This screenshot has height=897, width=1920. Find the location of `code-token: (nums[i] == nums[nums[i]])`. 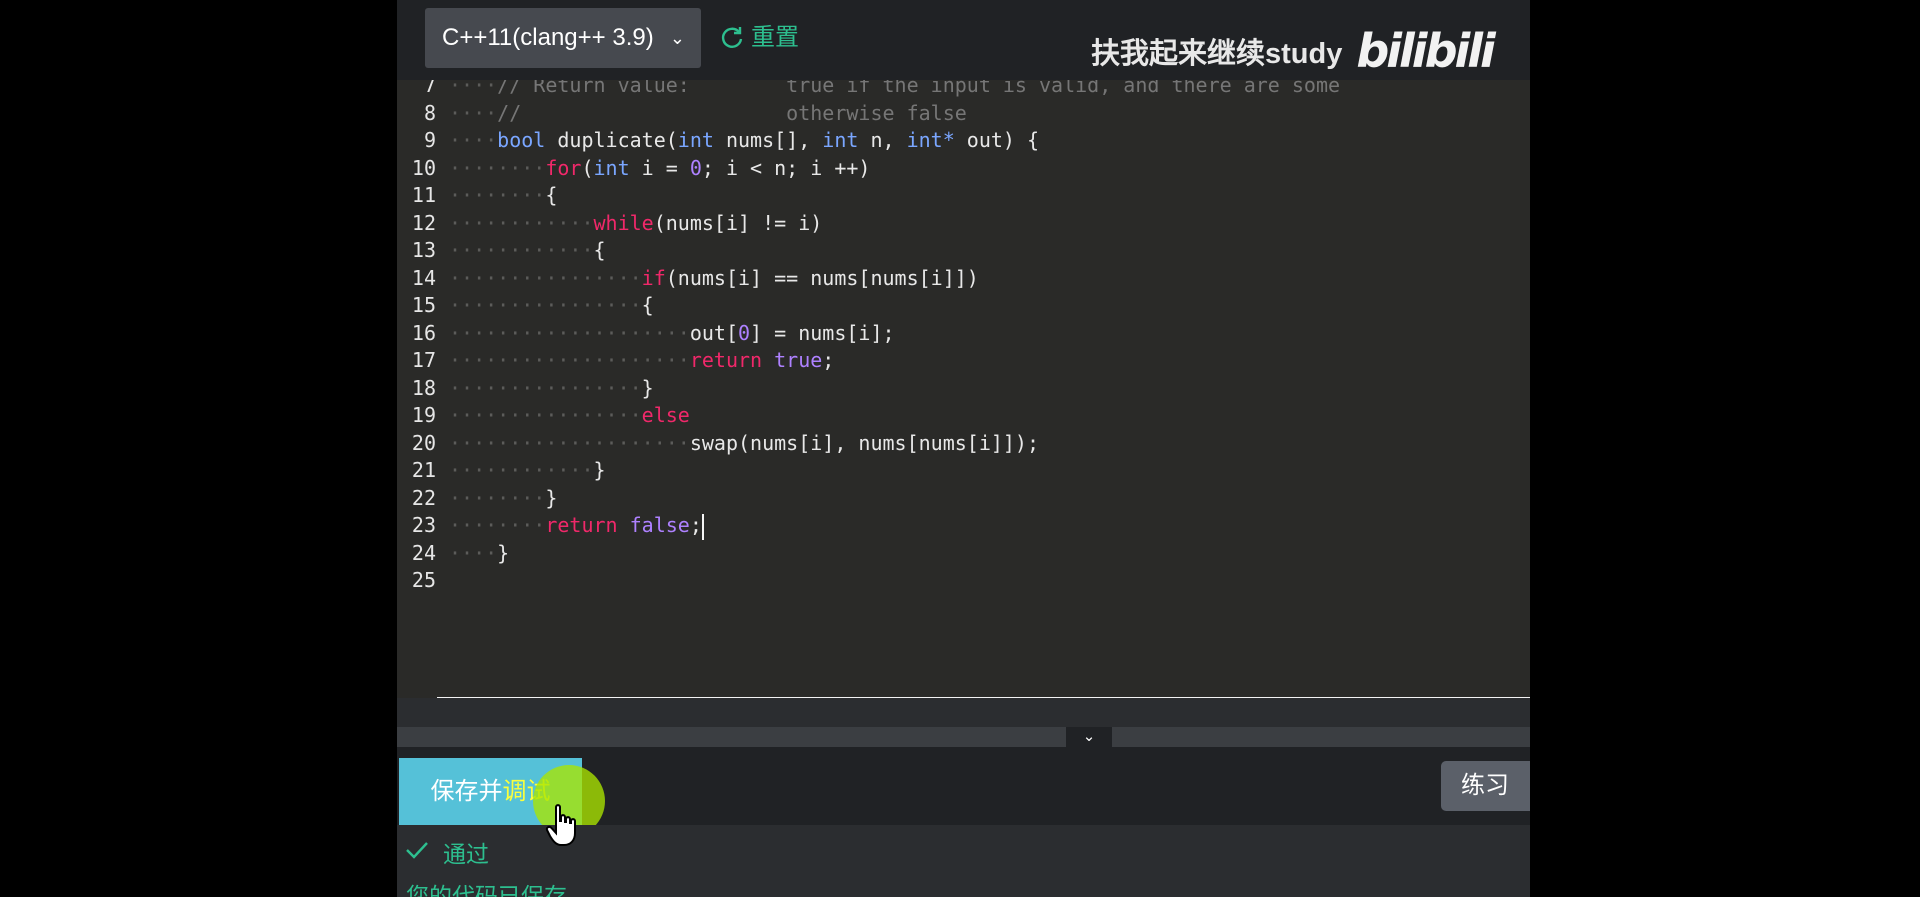

code-token: (nums[i] == nums[nums[i]]) is located at coordinates (822, 277).